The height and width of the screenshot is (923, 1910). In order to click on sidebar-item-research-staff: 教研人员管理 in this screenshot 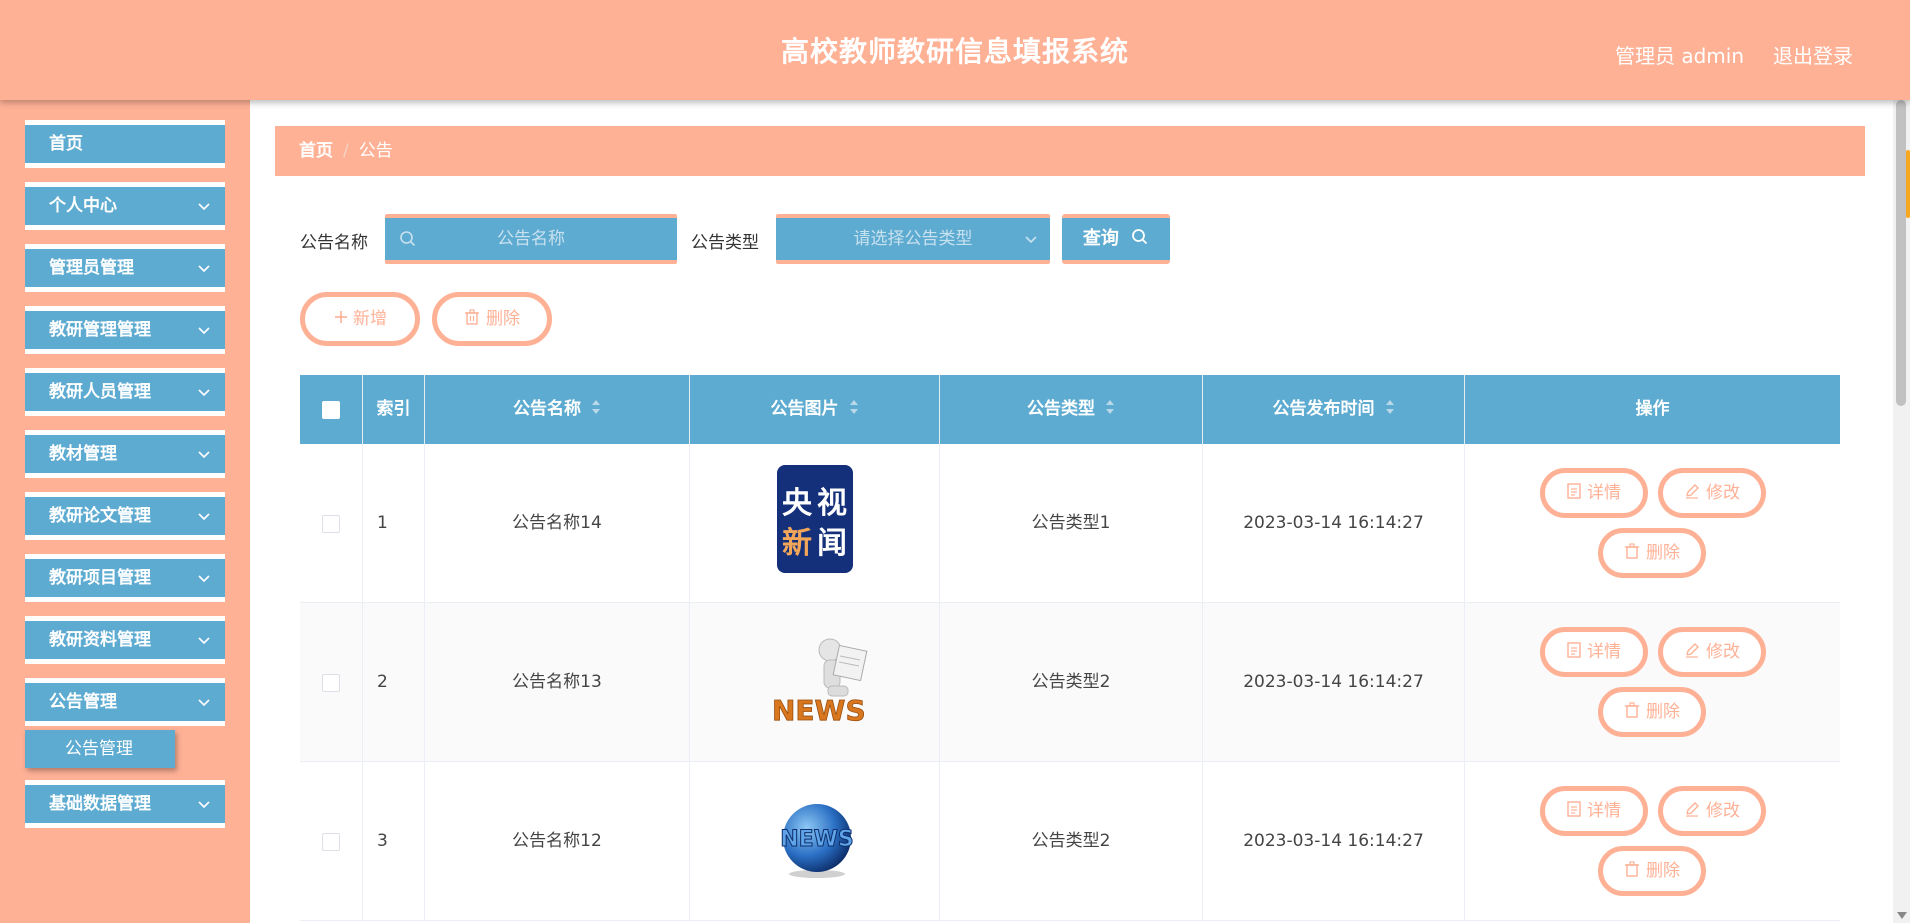, I will do `click(125, 392)`.